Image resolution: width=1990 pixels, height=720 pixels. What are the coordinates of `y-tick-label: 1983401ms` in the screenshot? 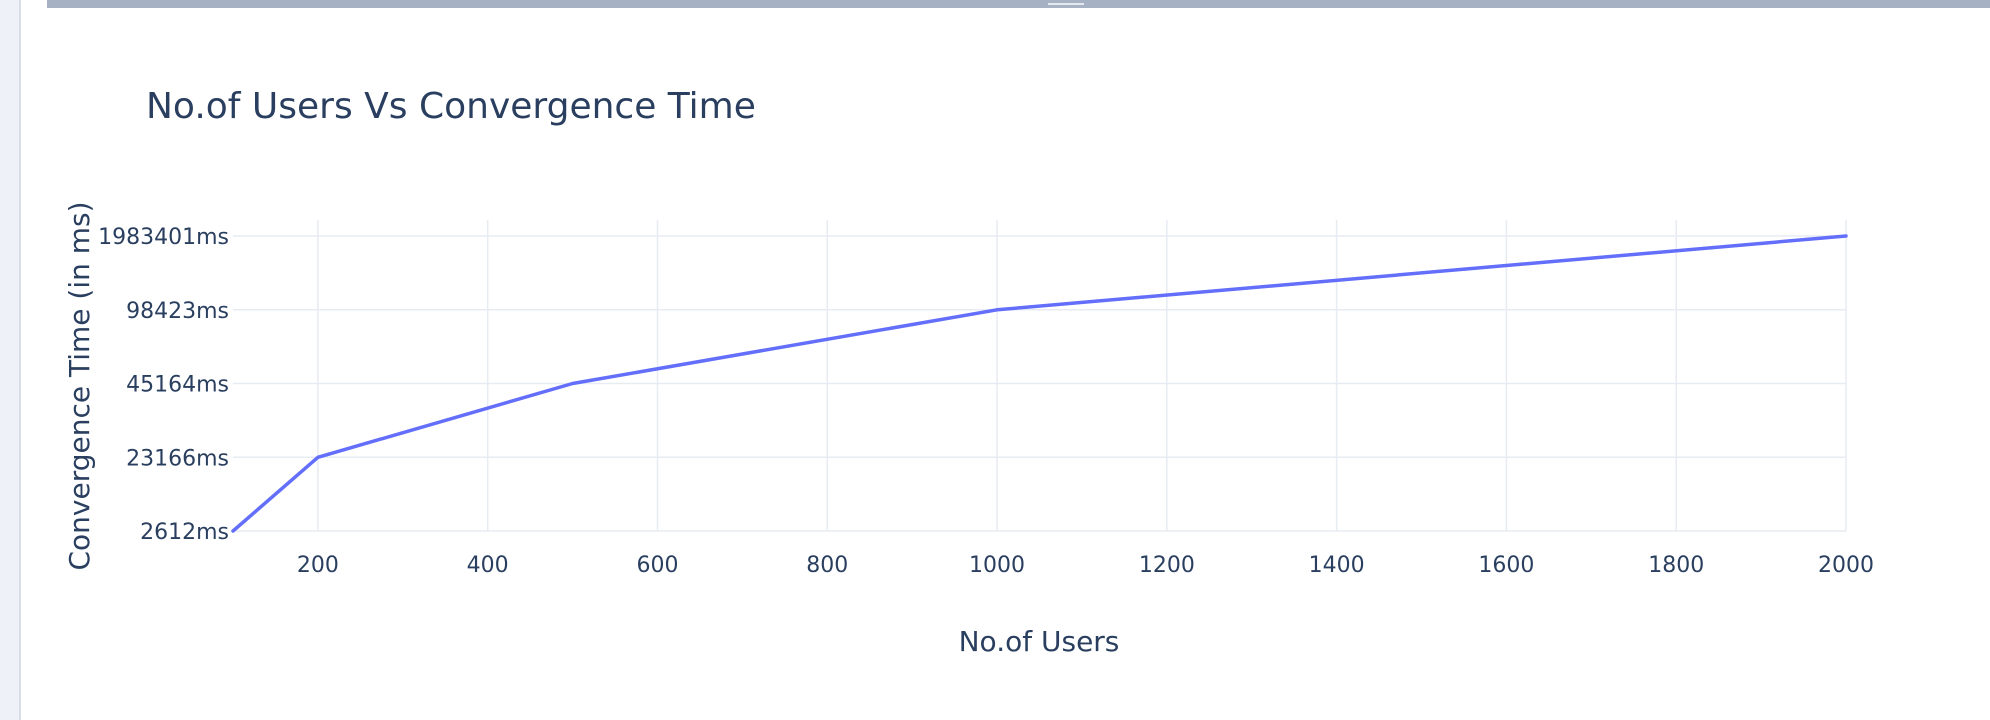 It's located at (163, 237).